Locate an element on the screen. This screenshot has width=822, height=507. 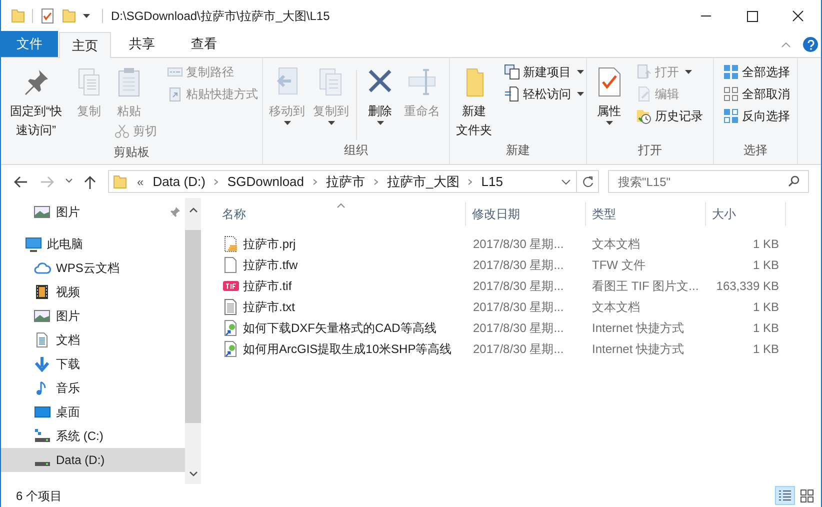
ribbon-tab: 主页 is located at coordinates (85, 45).